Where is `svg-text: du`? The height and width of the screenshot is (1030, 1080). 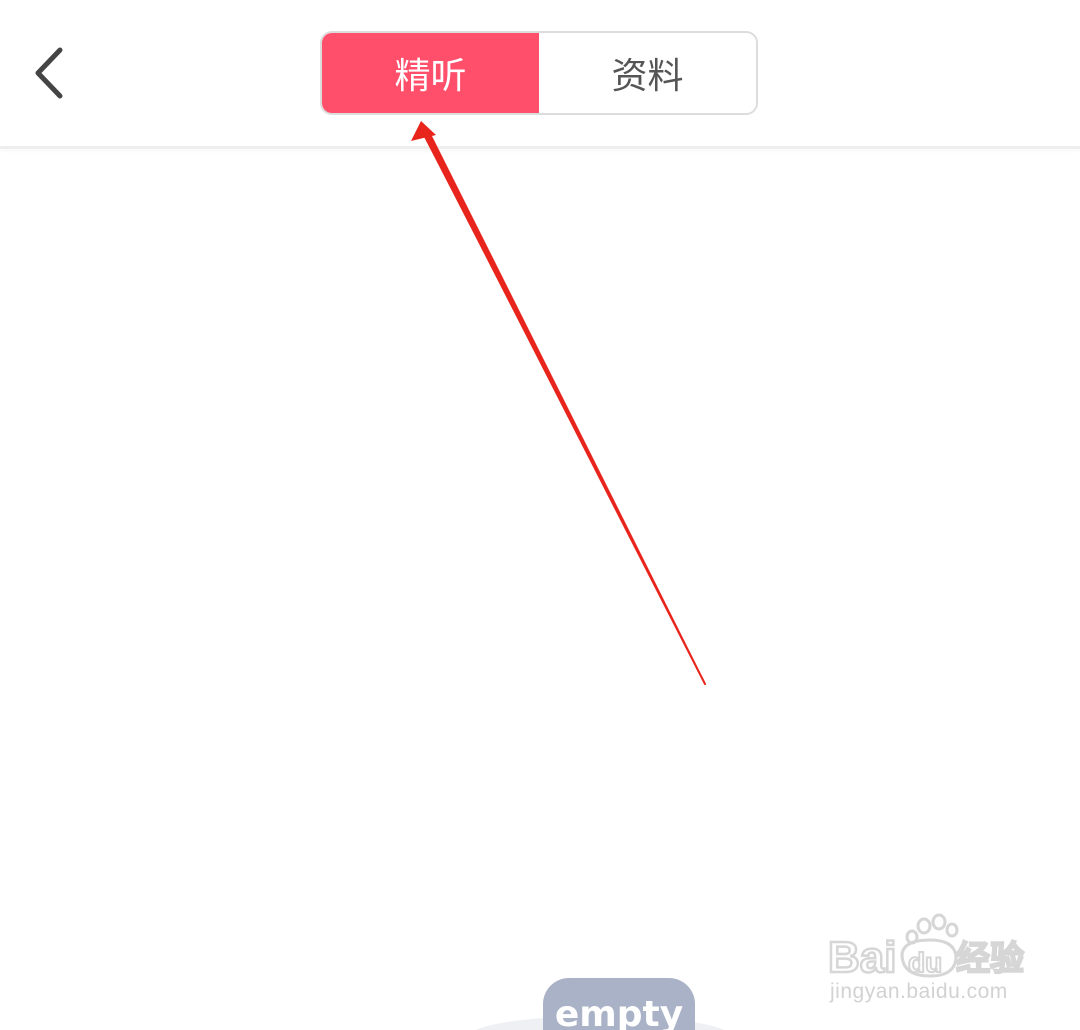 svg-text: du is located at coordinates (925, 962).